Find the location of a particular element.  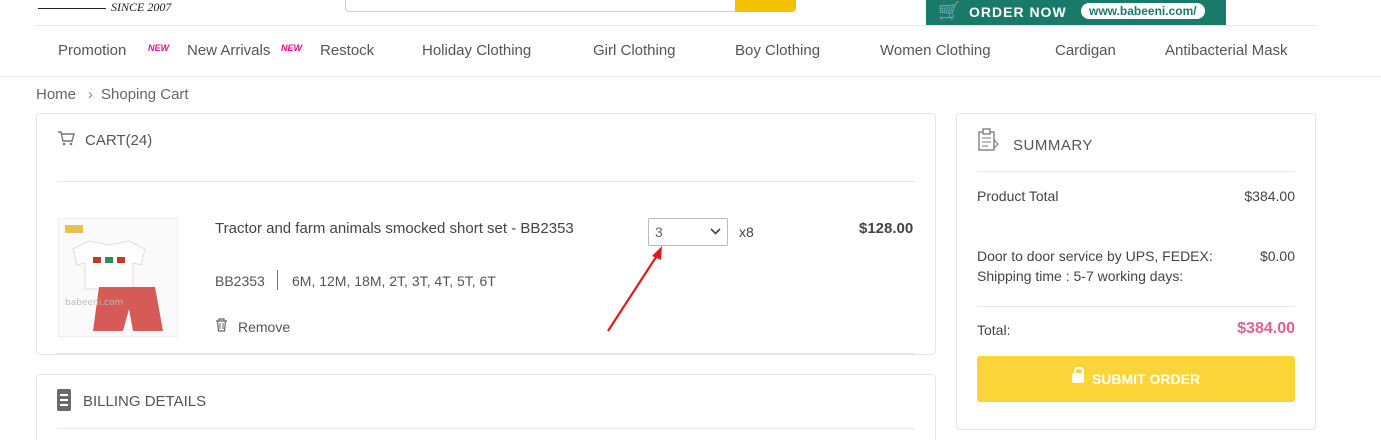

breadcrumb: Home › Shoping Cart is located at coordinates (112, 94).